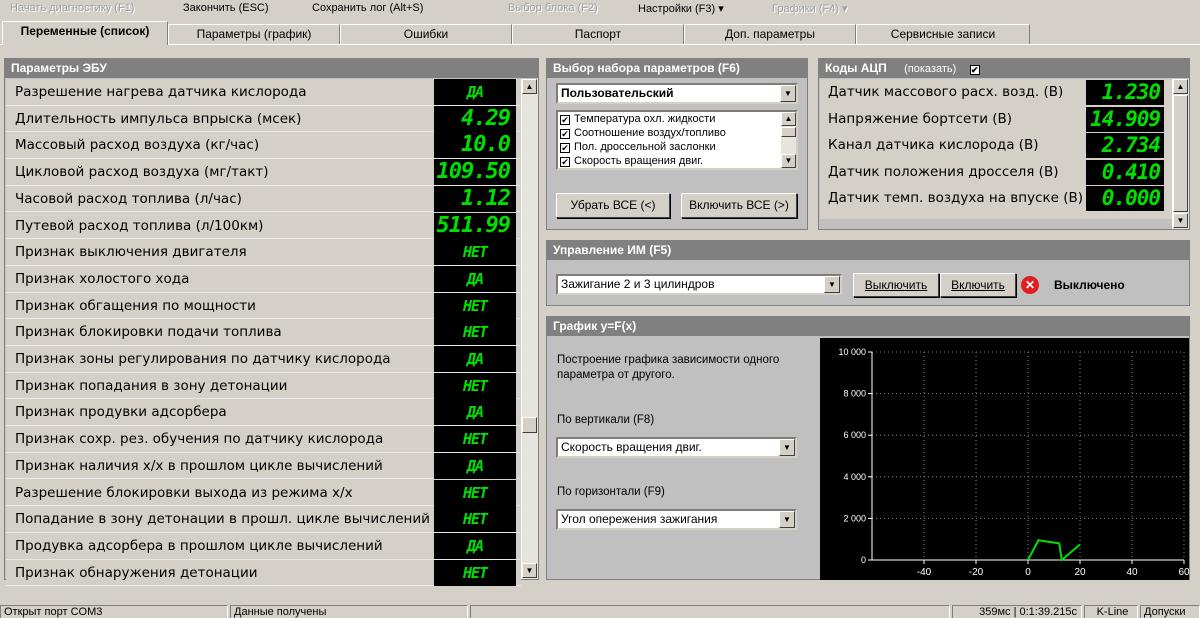 The image size is (1200, 618). I want to click on paramset-item-label: Температура охл. жидкости, so click(645, 119).